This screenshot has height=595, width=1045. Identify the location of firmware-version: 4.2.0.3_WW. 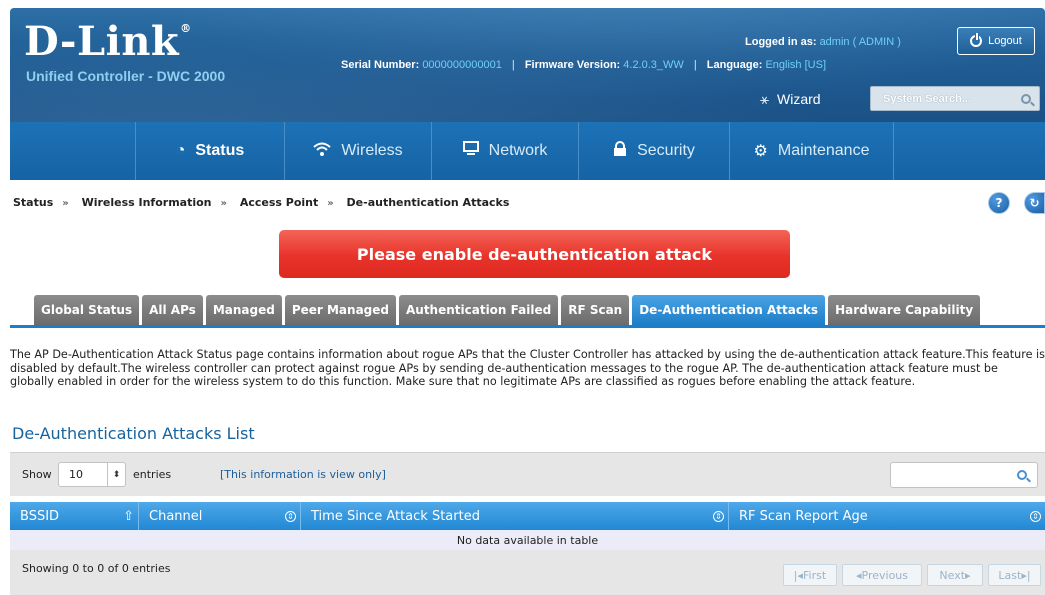
(653, 65).